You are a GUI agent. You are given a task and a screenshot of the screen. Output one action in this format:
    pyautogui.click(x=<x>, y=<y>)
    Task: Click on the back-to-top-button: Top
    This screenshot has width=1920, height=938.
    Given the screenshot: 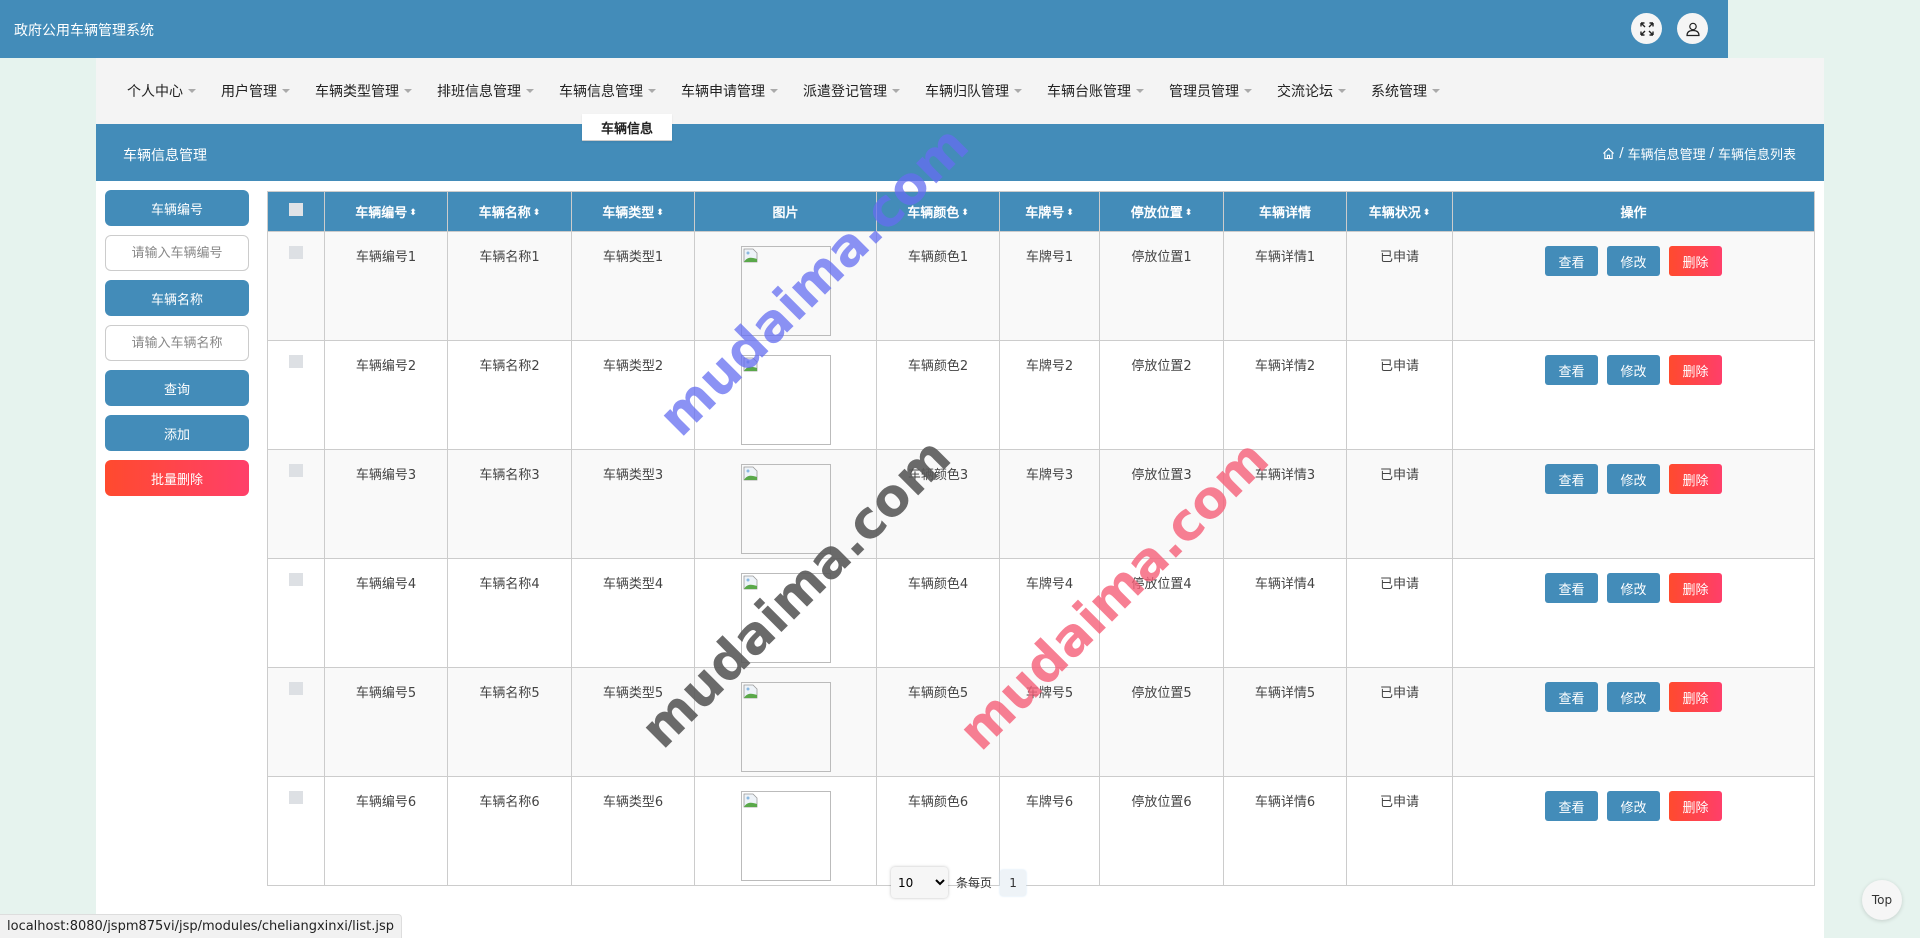 What is the action you would take?
    pyautogui.click(x=1882, y=900)
    